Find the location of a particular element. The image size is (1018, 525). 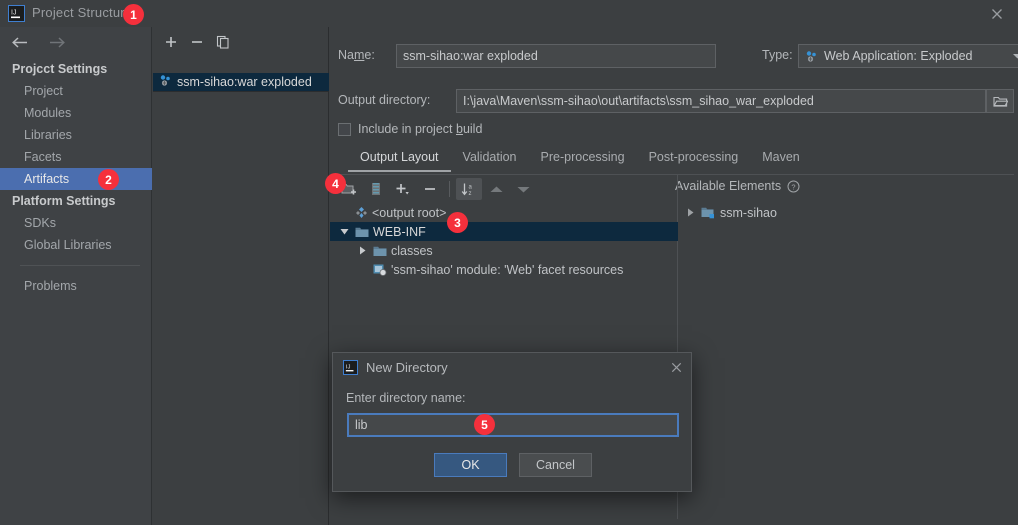

tree-row-classes: classes is located at coordinates (504, 250).